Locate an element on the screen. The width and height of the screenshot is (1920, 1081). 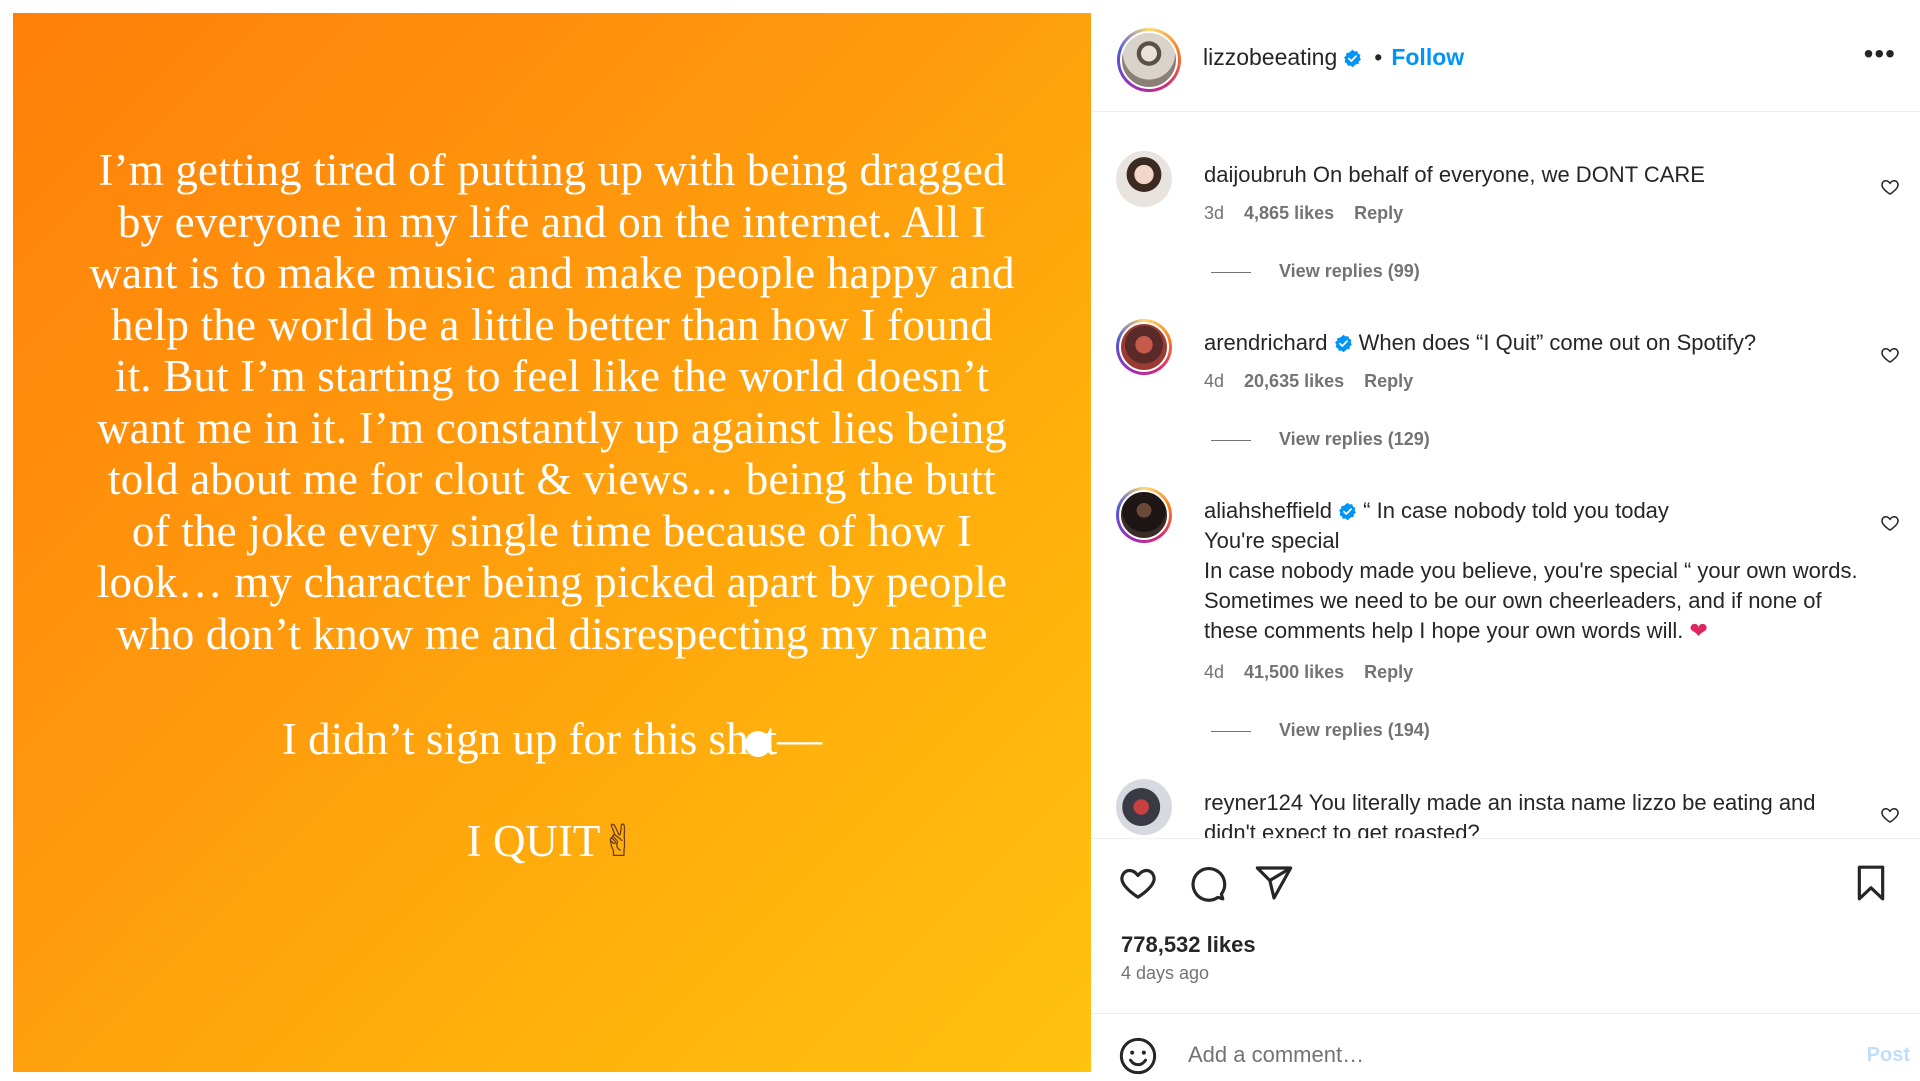
comment-bubble-icon is located at coordinates (1207, 883).